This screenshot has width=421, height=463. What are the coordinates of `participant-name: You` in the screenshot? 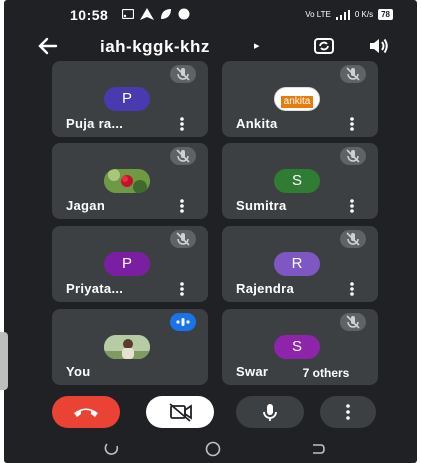 It's located at (78, 371).